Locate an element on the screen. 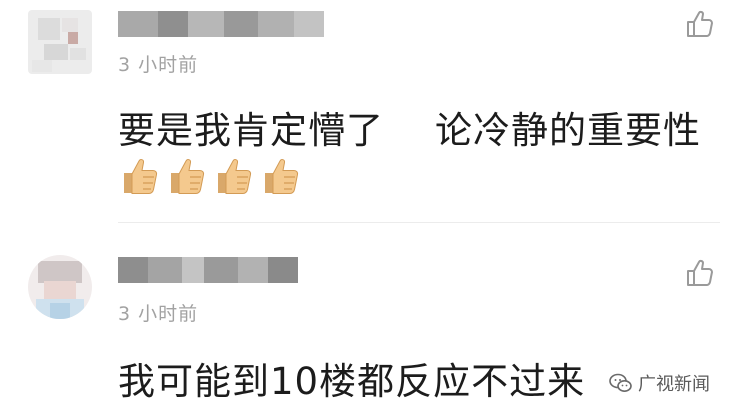 This screenshot has width=750, height=415. watermark-text: 广视新闻 is located at coordinates (674, 384).